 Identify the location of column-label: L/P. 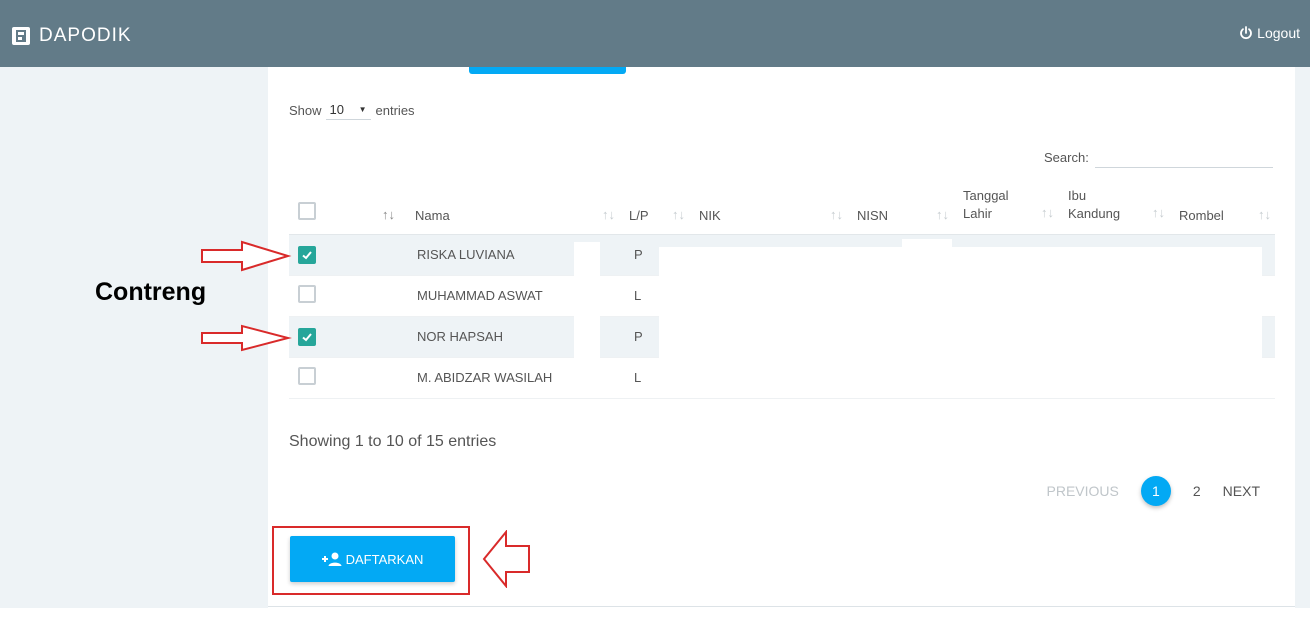
(639, 215).